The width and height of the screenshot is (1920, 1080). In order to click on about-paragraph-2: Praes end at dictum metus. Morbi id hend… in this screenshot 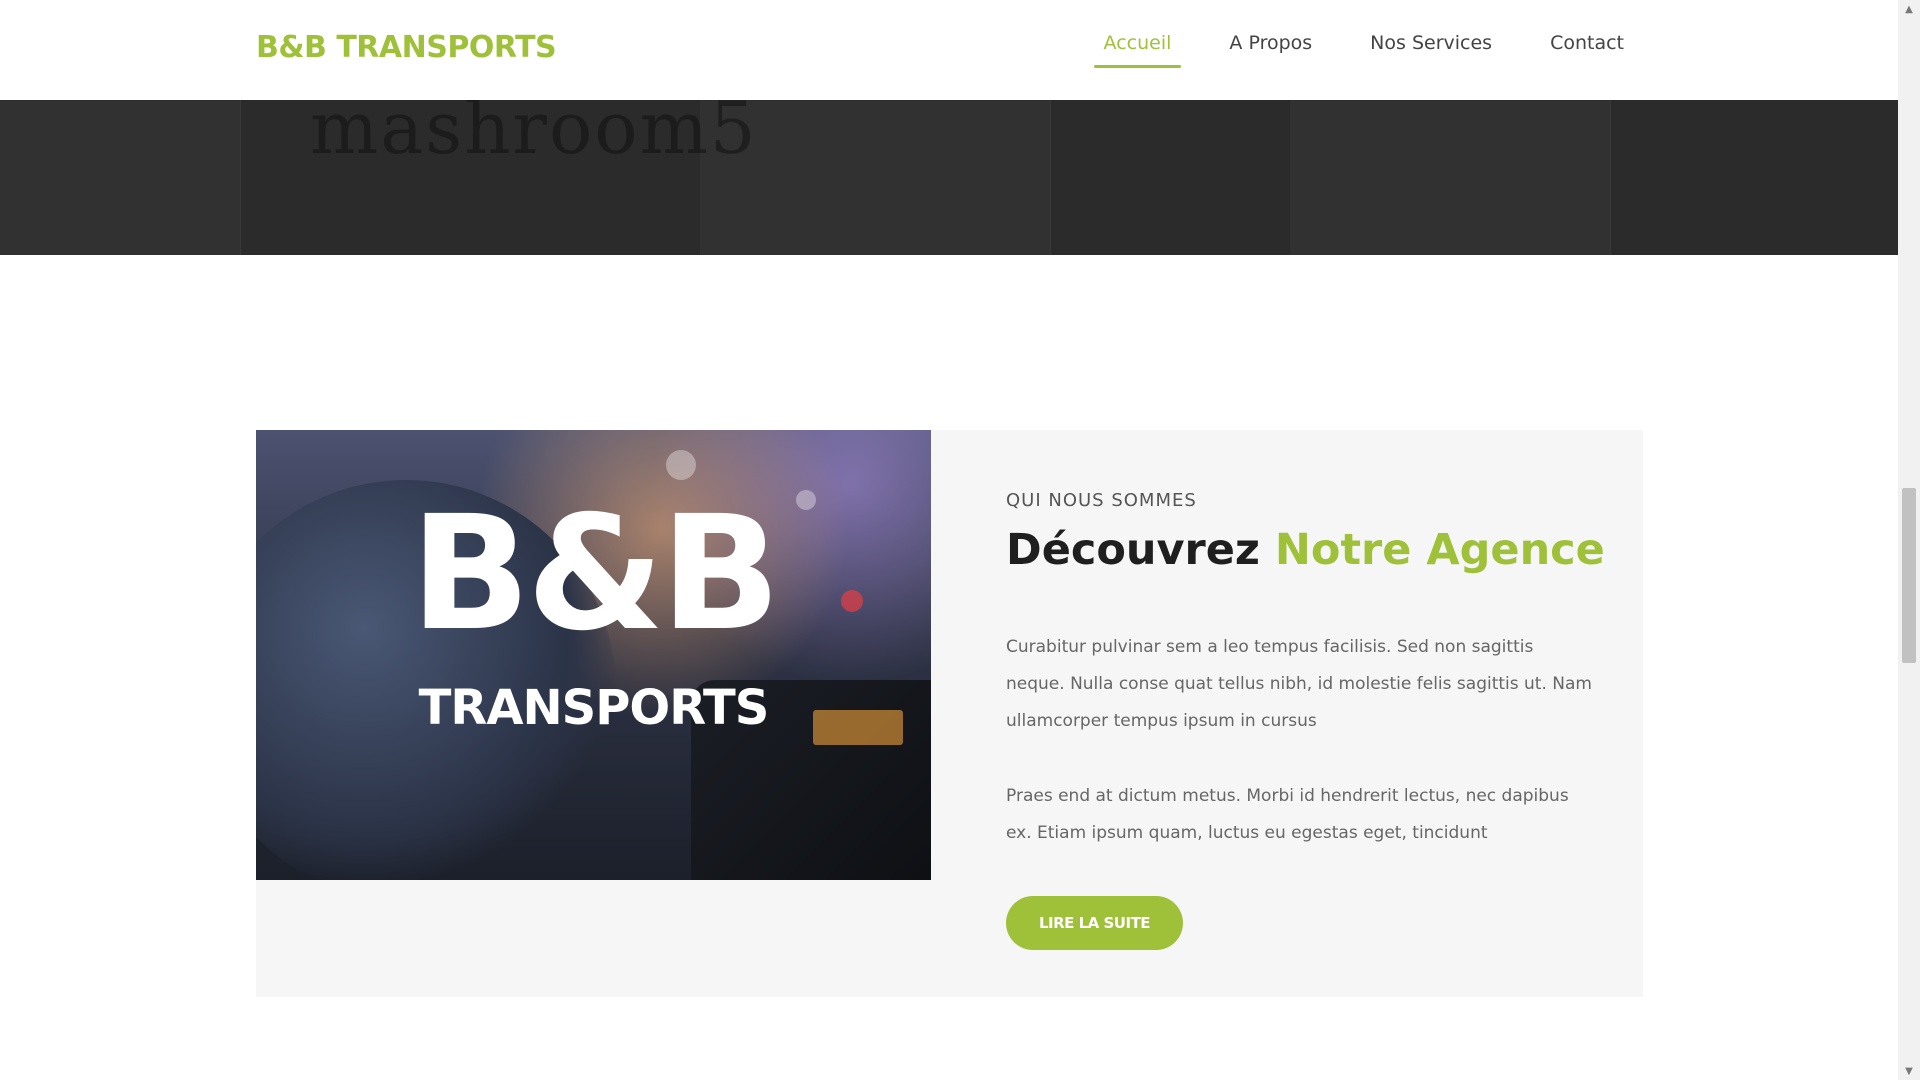, I will do `click(1287, 814)`.